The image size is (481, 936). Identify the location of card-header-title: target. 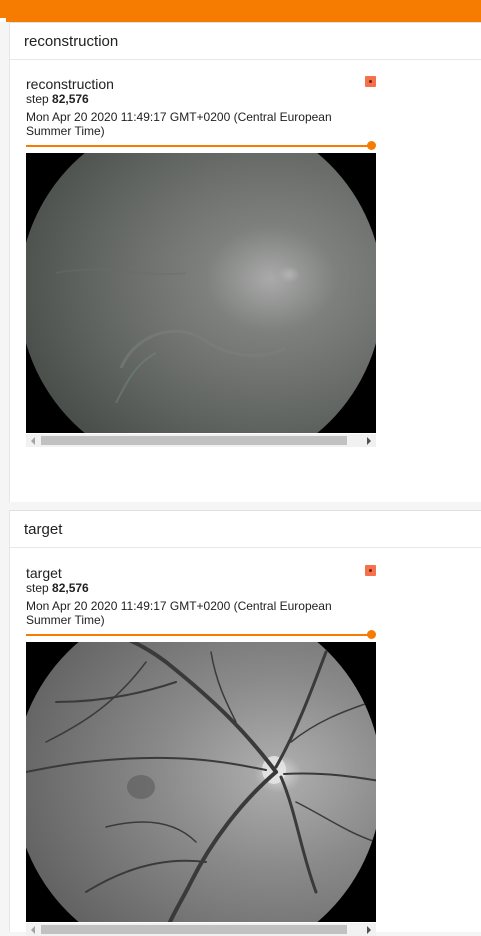
(43, 529).